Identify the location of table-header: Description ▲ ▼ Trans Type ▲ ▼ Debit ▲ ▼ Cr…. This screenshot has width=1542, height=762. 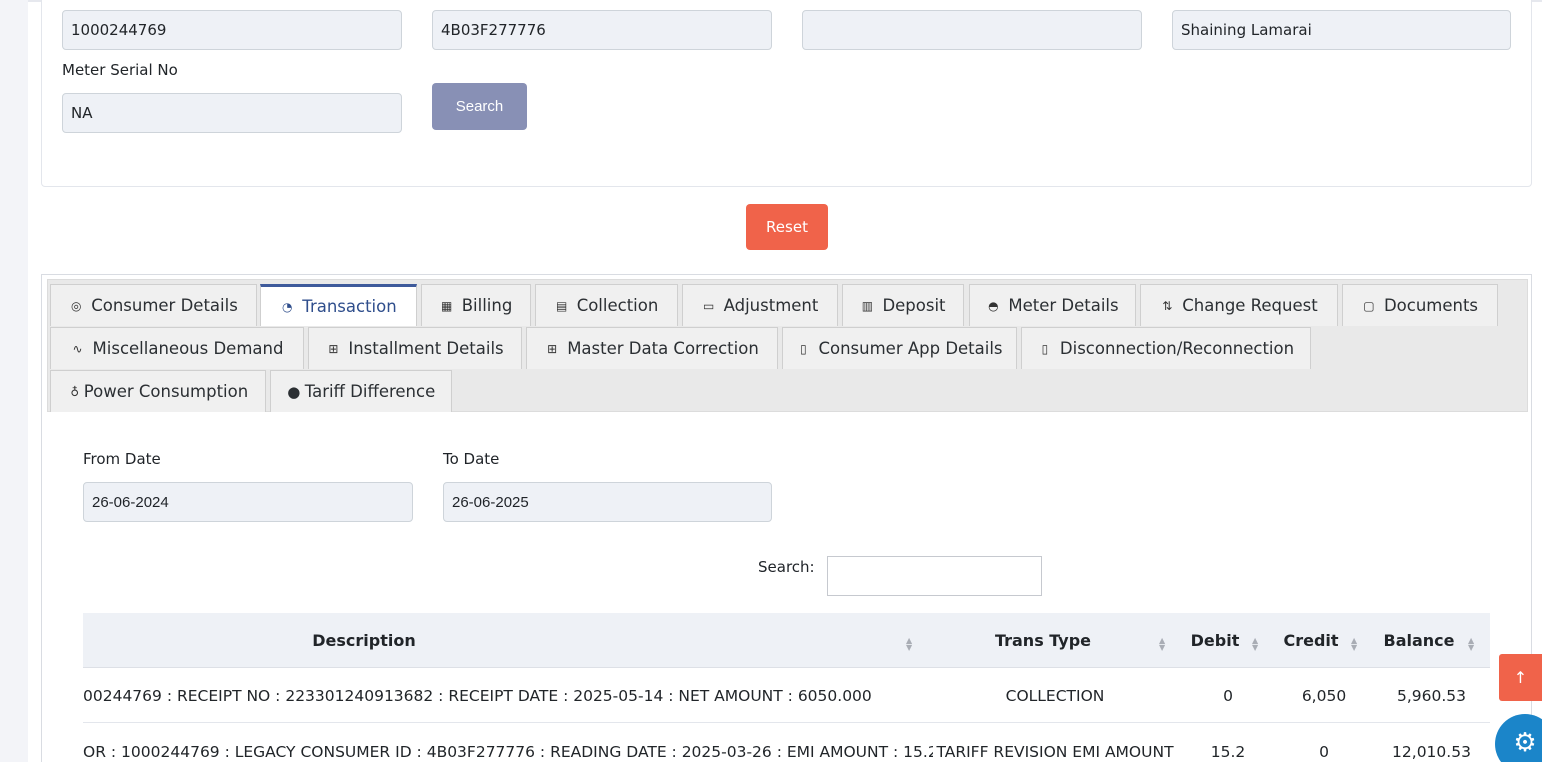
(786, 640).